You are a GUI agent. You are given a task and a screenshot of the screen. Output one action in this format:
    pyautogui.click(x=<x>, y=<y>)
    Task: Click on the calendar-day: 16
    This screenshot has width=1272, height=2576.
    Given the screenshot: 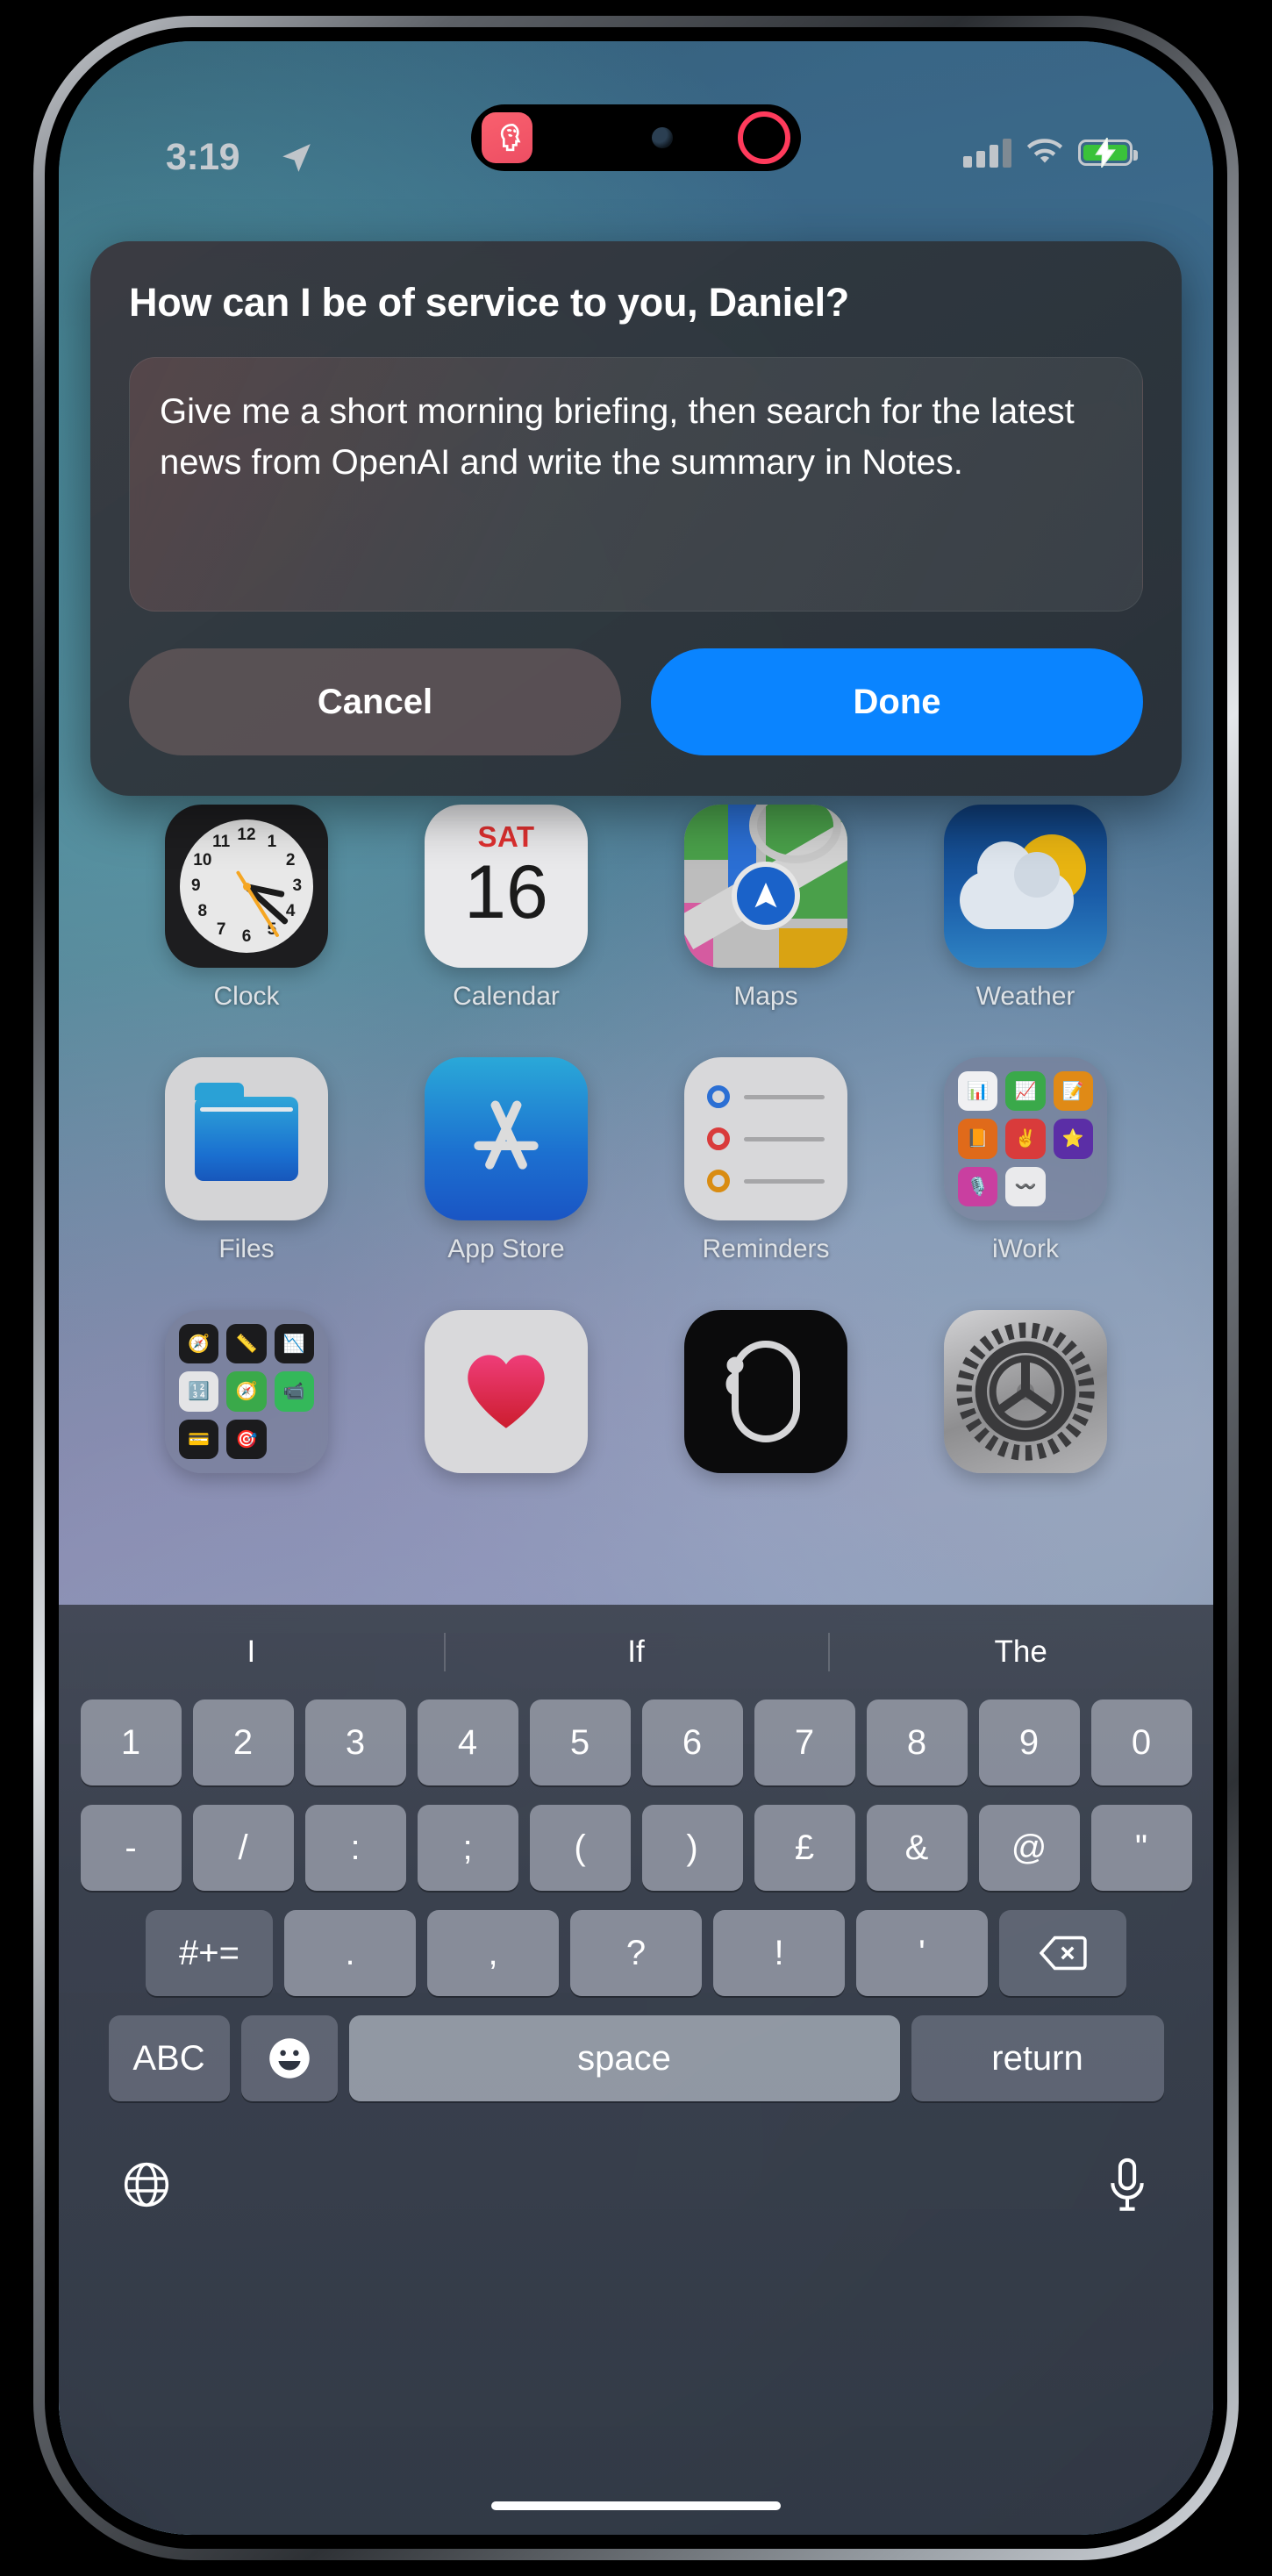 What is the action you would take?
    pyautogui.click(x=506, y=892)
    